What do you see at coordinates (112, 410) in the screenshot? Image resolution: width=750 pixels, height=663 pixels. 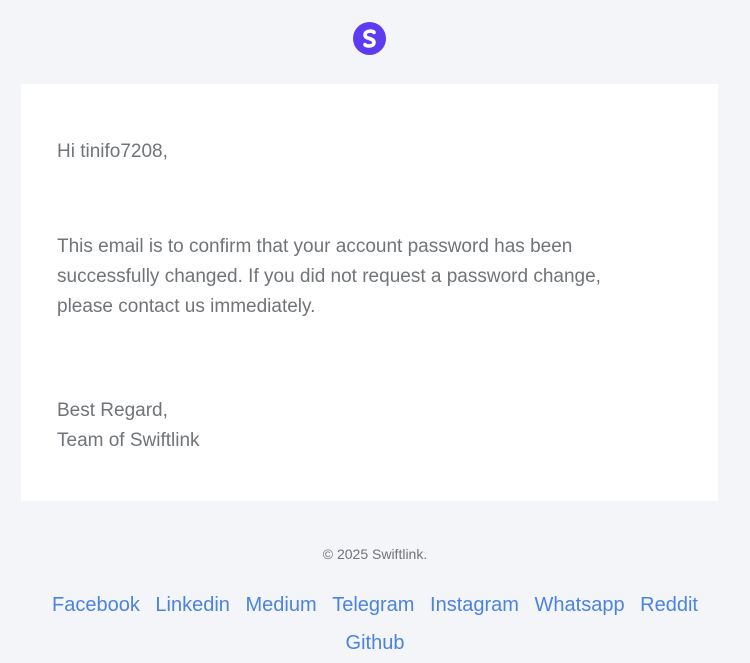 I see `signoff-line-1: Best Regard,` at bounding box center [112, 410].